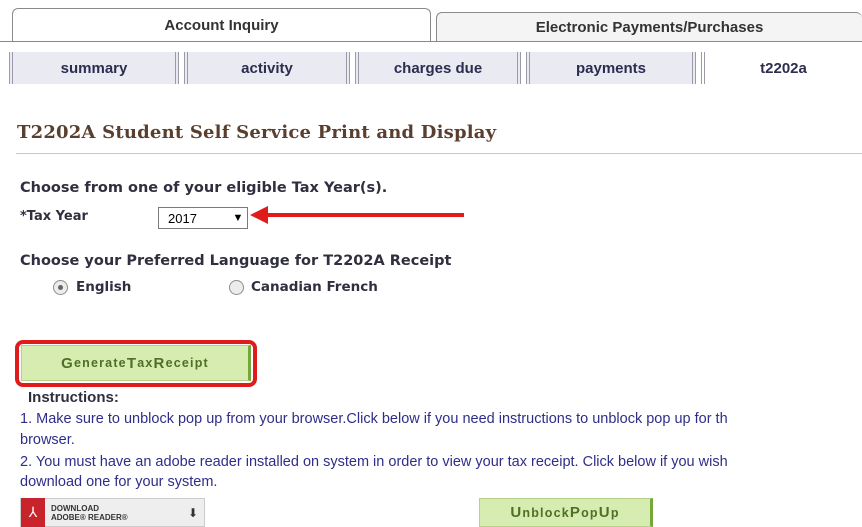 The width and height of the screenshot is (862, 527). I want to click on instructions-heading: Instructions:, so click(73, 397).